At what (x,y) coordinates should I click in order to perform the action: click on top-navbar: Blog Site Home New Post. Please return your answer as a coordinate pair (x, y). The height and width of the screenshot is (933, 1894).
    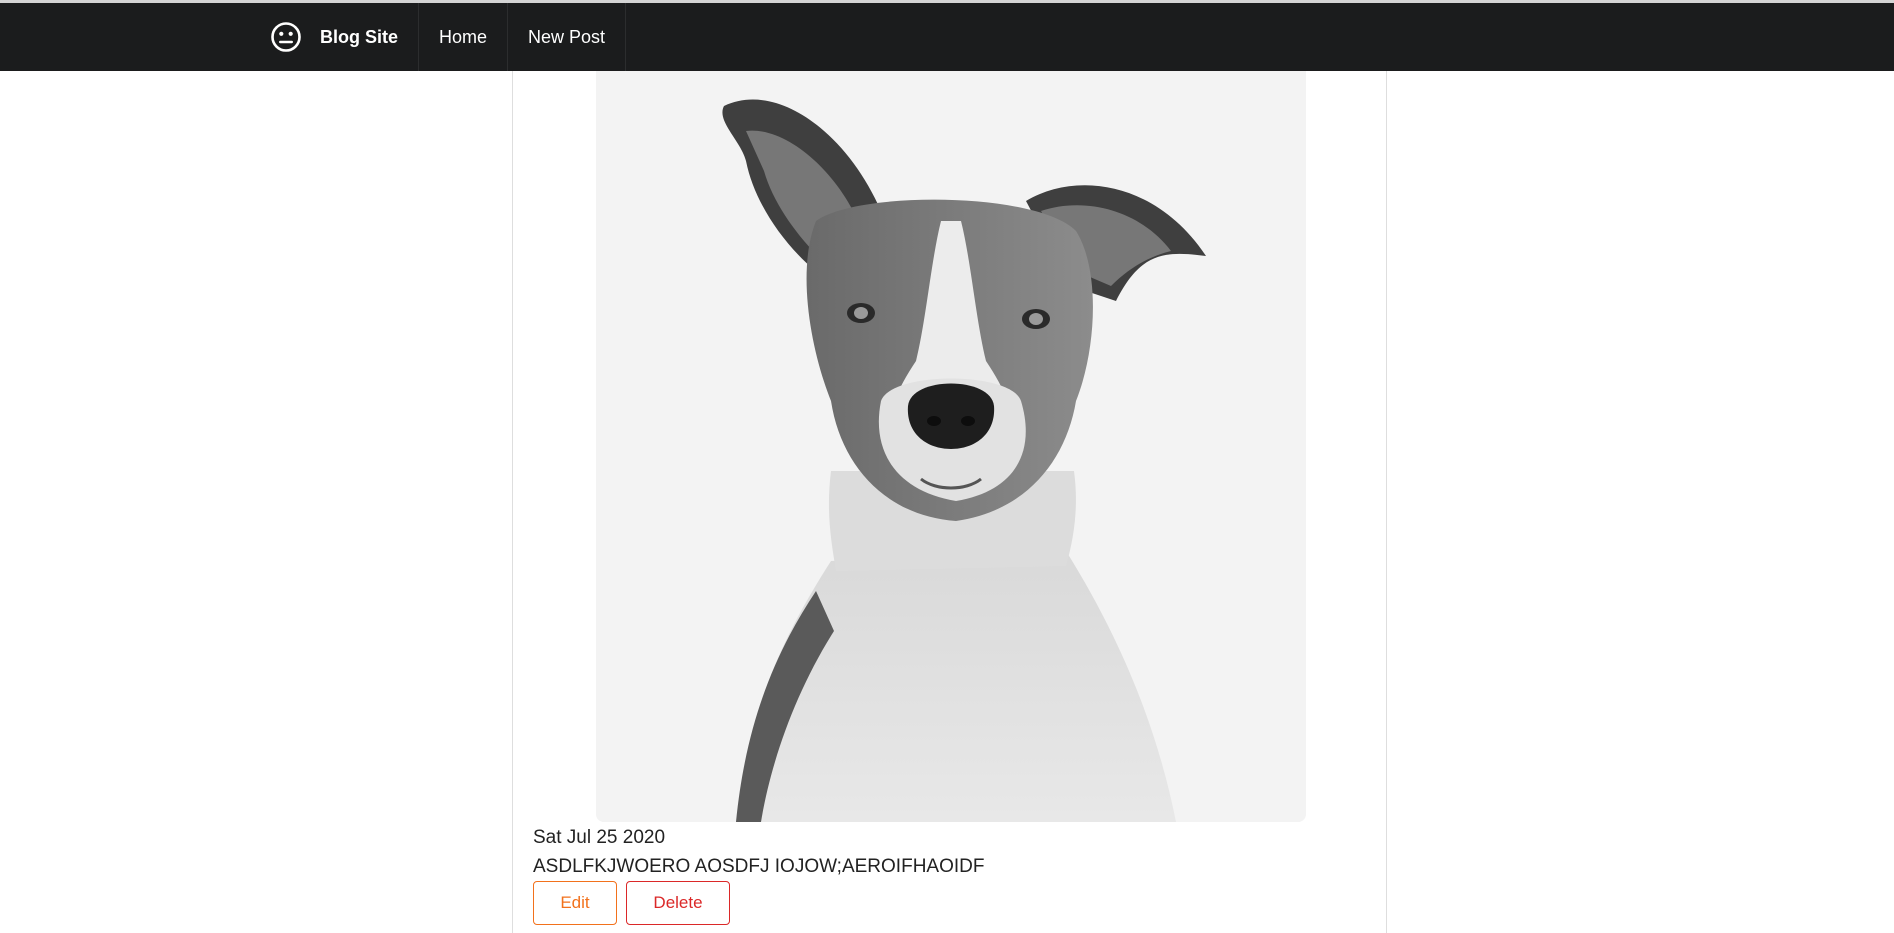
    Looking at the image, I should click on (947, 37).